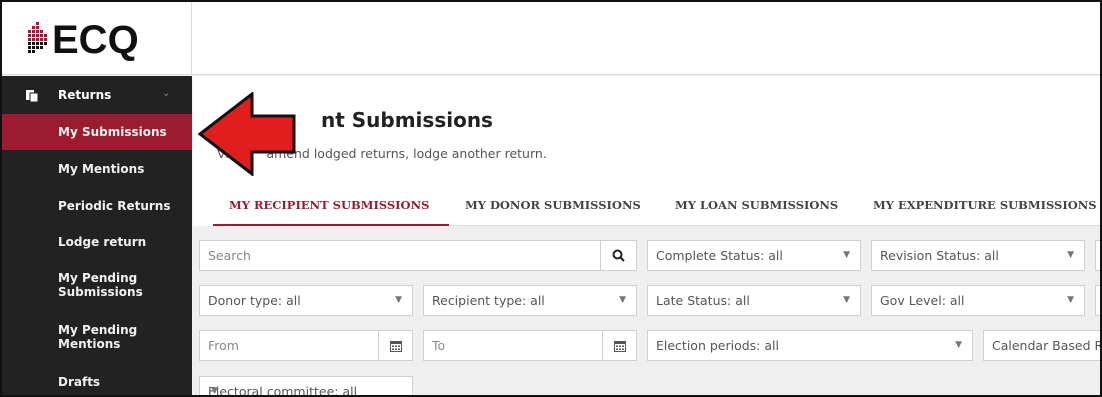  What do you see at coordinates (922, 300) in the screenshot?
I see `gov-level-value: Gov Level: all` at bounding box center [922, 300].